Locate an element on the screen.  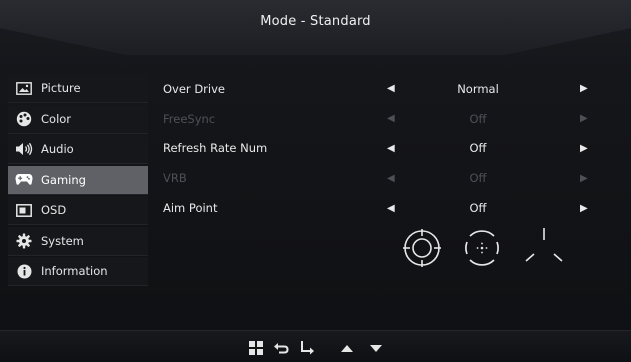
setting-label: FreeSync is located at coordinates (189, 118).